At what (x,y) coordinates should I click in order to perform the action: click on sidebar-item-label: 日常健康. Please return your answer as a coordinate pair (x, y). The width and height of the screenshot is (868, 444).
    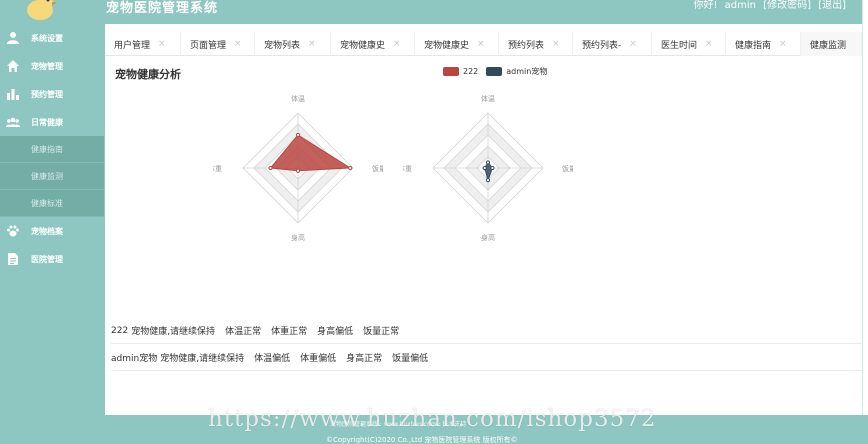
    Looking at the image, I should click on (47, 122).